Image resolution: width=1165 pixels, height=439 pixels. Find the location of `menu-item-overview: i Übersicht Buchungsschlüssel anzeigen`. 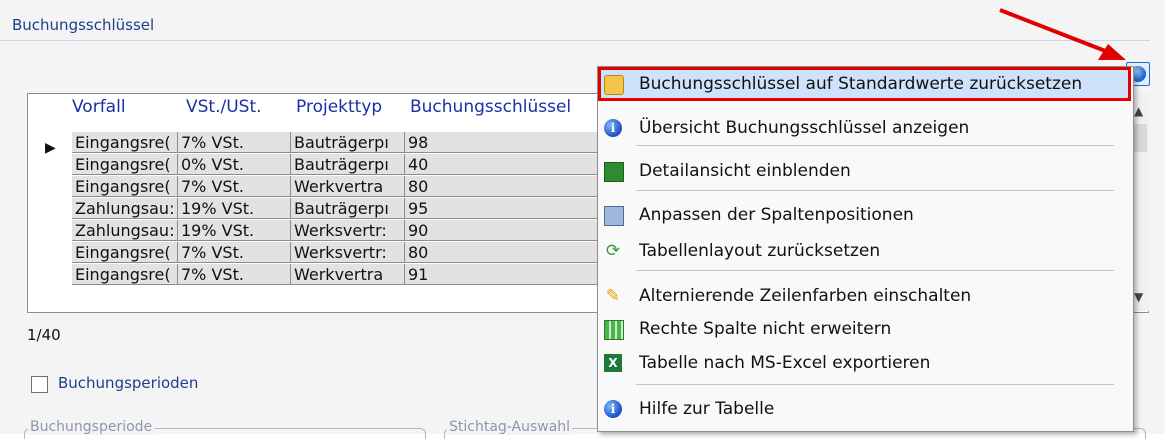

menu-item-overview: i Übersicht Buchungsschlüssel anzeigen is located at coordinates (865, 128).